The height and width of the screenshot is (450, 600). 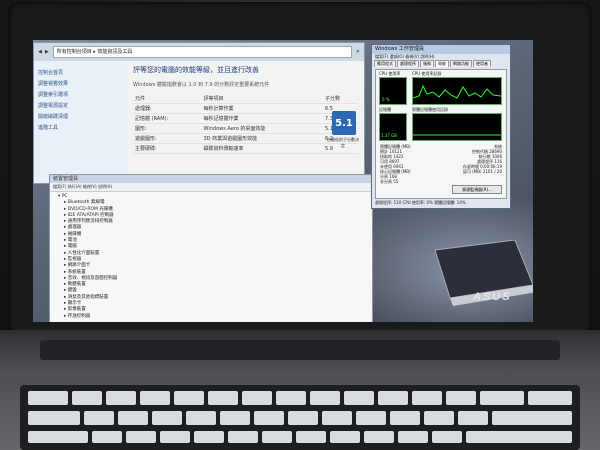 What do you see at coordinates (300, 350) in the screenshot?
I see `laptop-hinge` at bounding box center [300, 350].